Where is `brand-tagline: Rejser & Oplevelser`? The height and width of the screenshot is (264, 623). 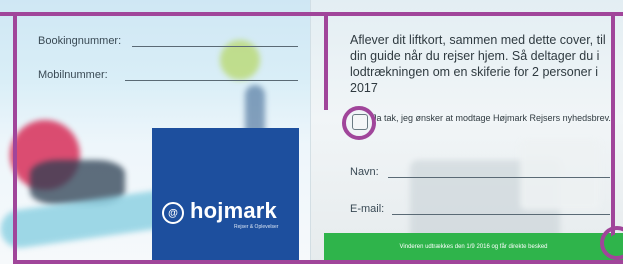
brand-tagline: Rejser & Oplevelser is located at coordinates (256, 227).